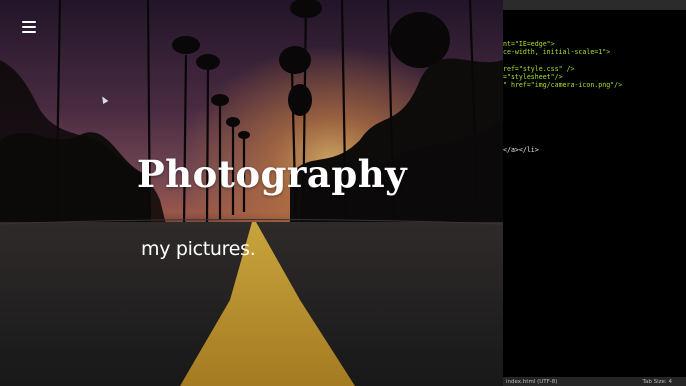 The height and width of the screenshot is (386, 686). What do you see at coordinates (594, 5) in the screenshot?
I see `editor-tab-bar` at bounding box center [594, 5].